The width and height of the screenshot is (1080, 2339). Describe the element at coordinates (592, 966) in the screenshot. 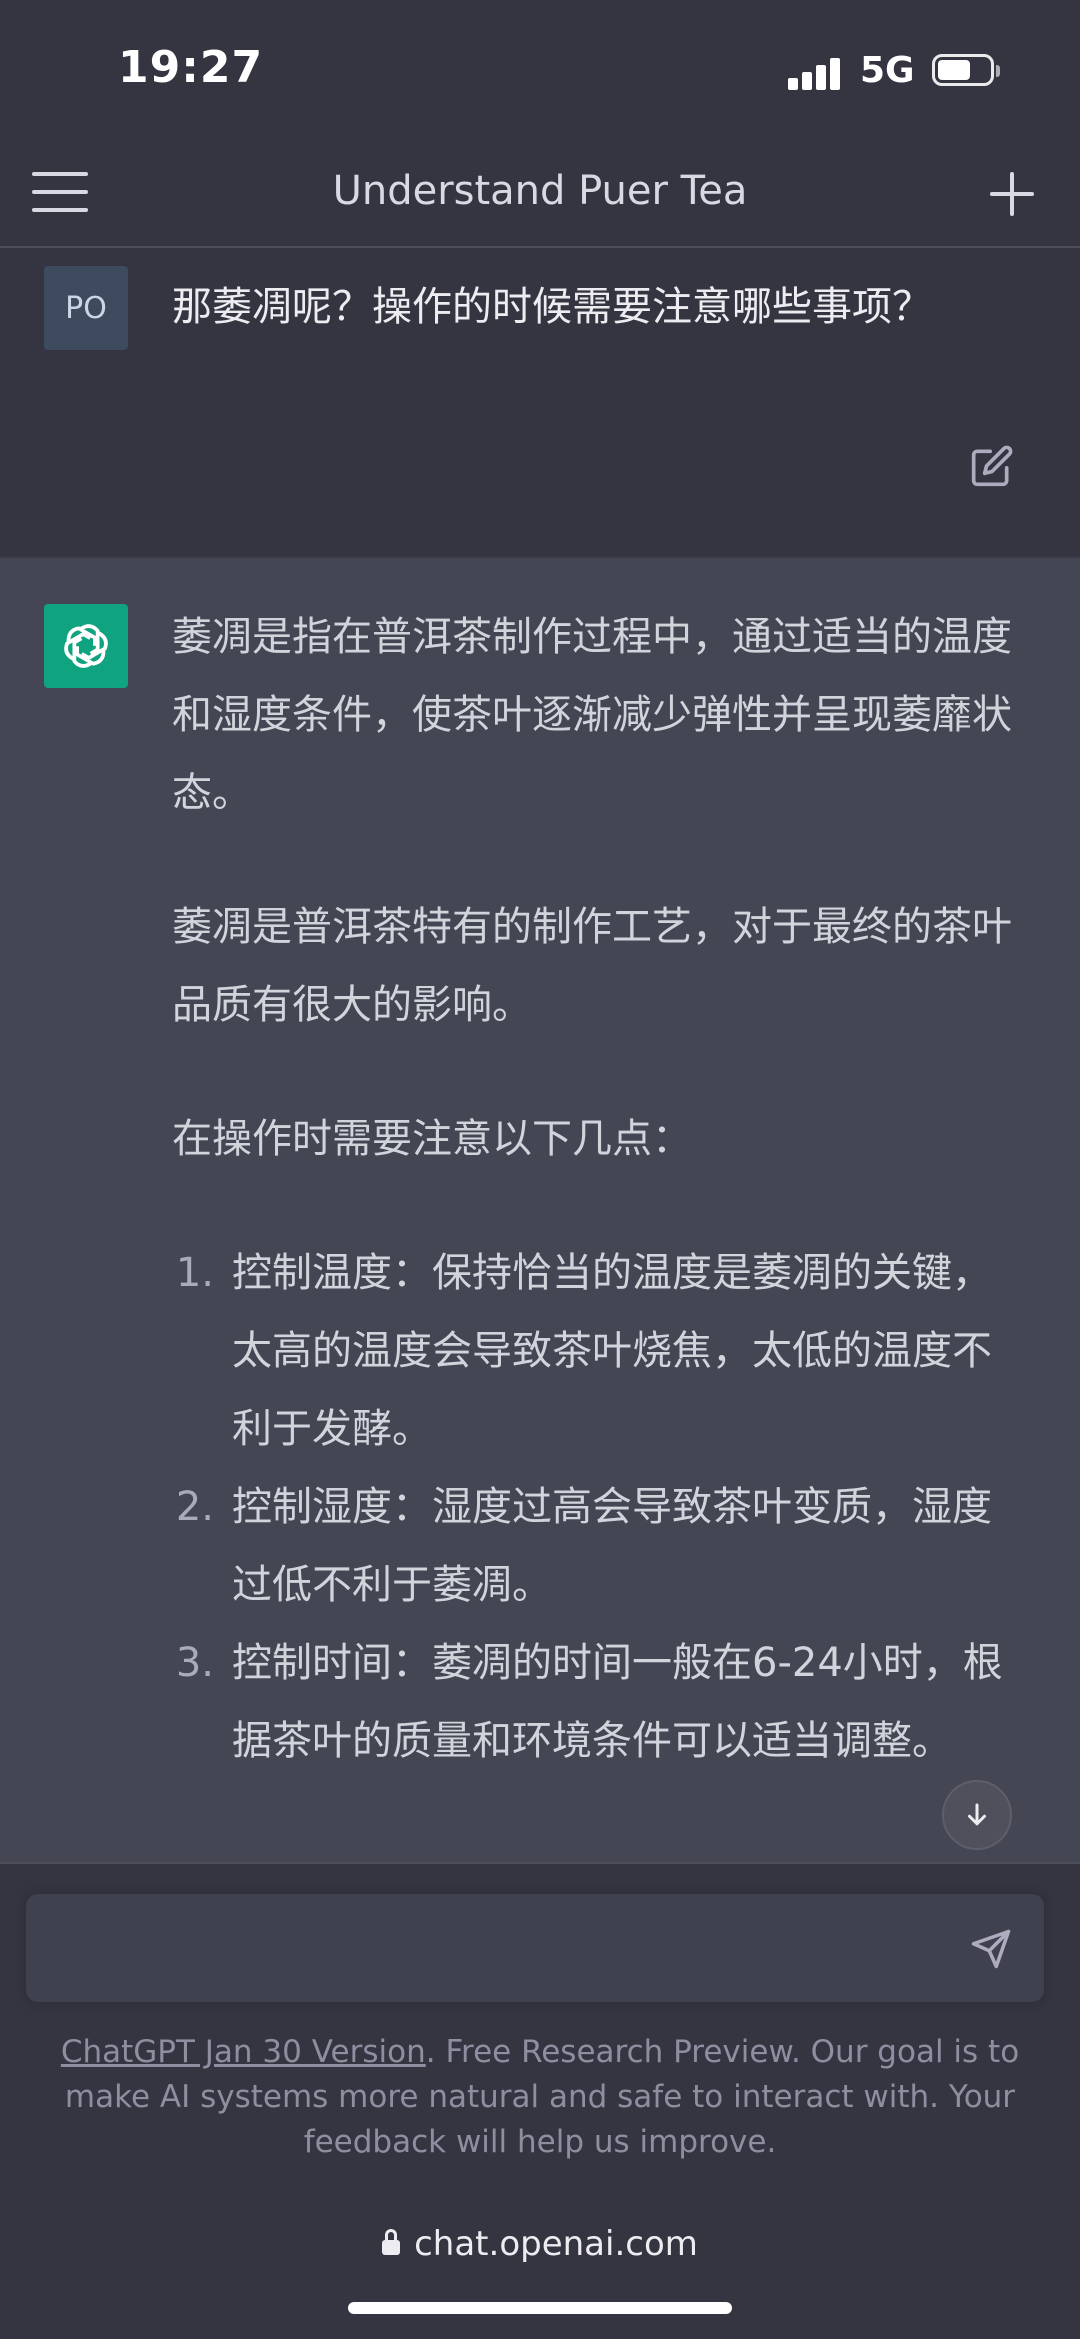

I see `answer-paragraph: 萎凋是普洱茶特有的制作工艺，对于最终的茶叶品质有很大的影响。` at that location.